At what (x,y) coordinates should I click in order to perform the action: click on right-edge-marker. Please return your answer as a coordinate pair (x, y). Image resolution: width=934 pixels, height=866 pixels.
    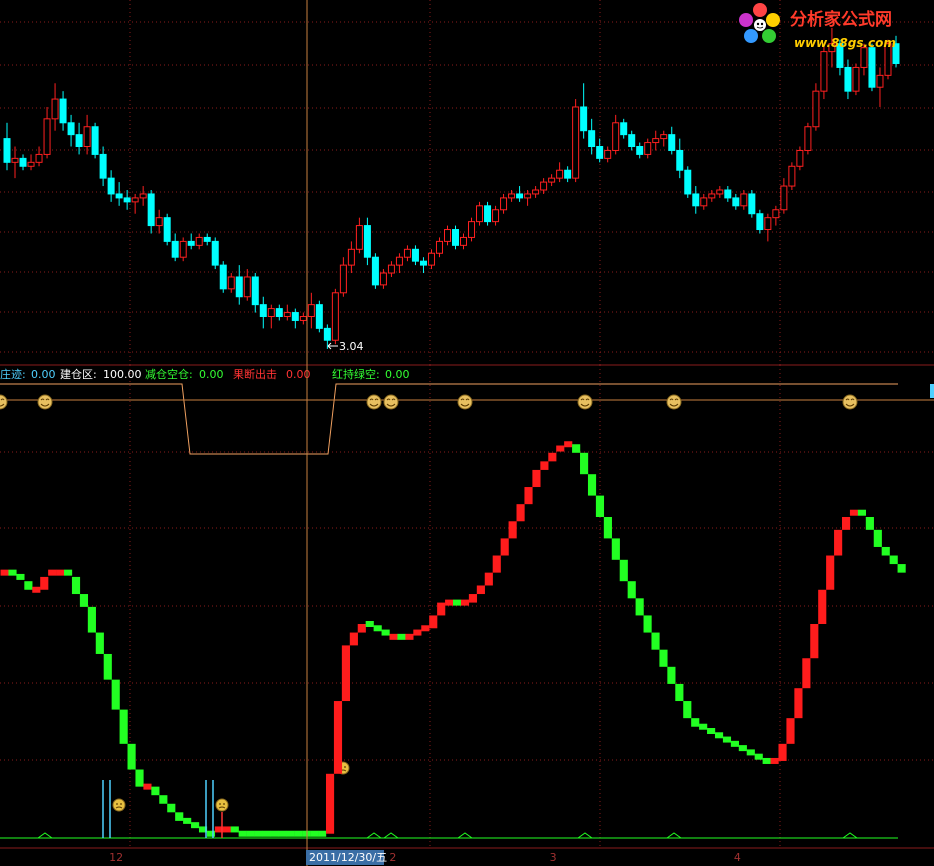
    Looking at the image, I should click on (932, 391).